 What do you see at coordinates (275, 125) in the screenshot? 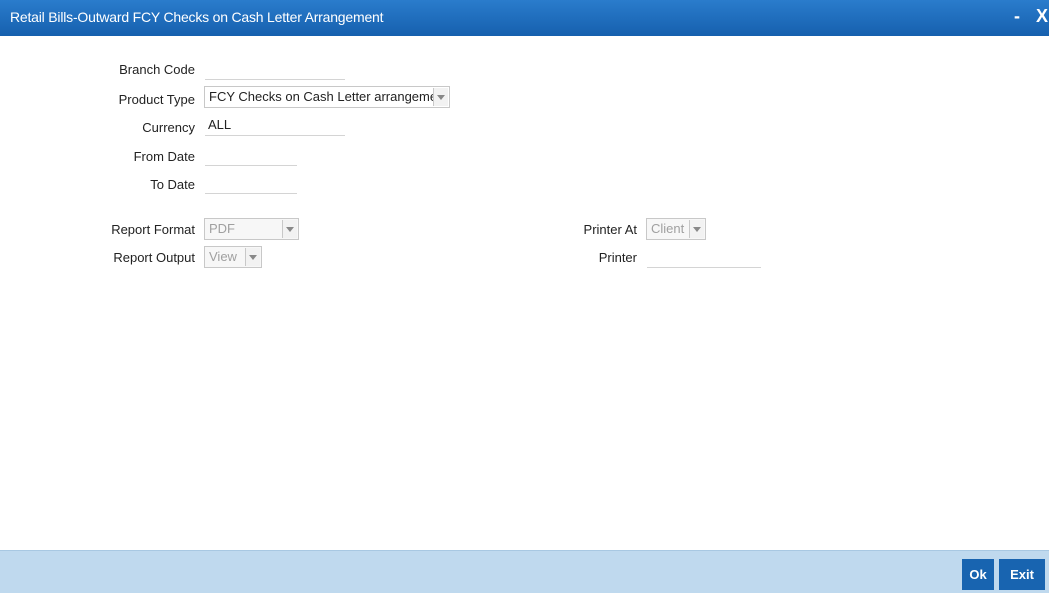
I see `currency-input: ALL` at bounding box center [275, 125].